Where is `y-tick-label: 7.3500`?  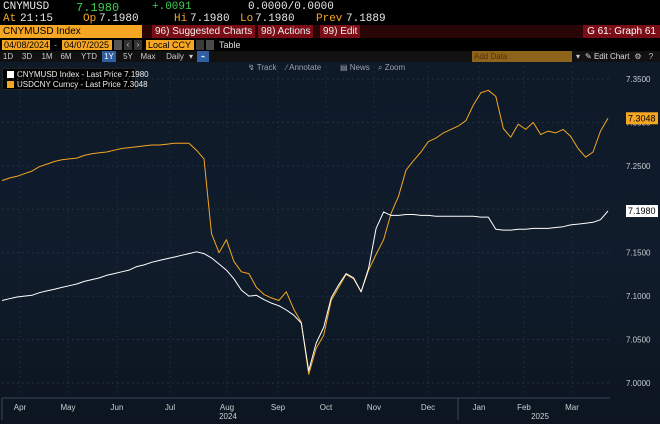 y-tick-label: 7.3500 is located at coordinates (638, 79).